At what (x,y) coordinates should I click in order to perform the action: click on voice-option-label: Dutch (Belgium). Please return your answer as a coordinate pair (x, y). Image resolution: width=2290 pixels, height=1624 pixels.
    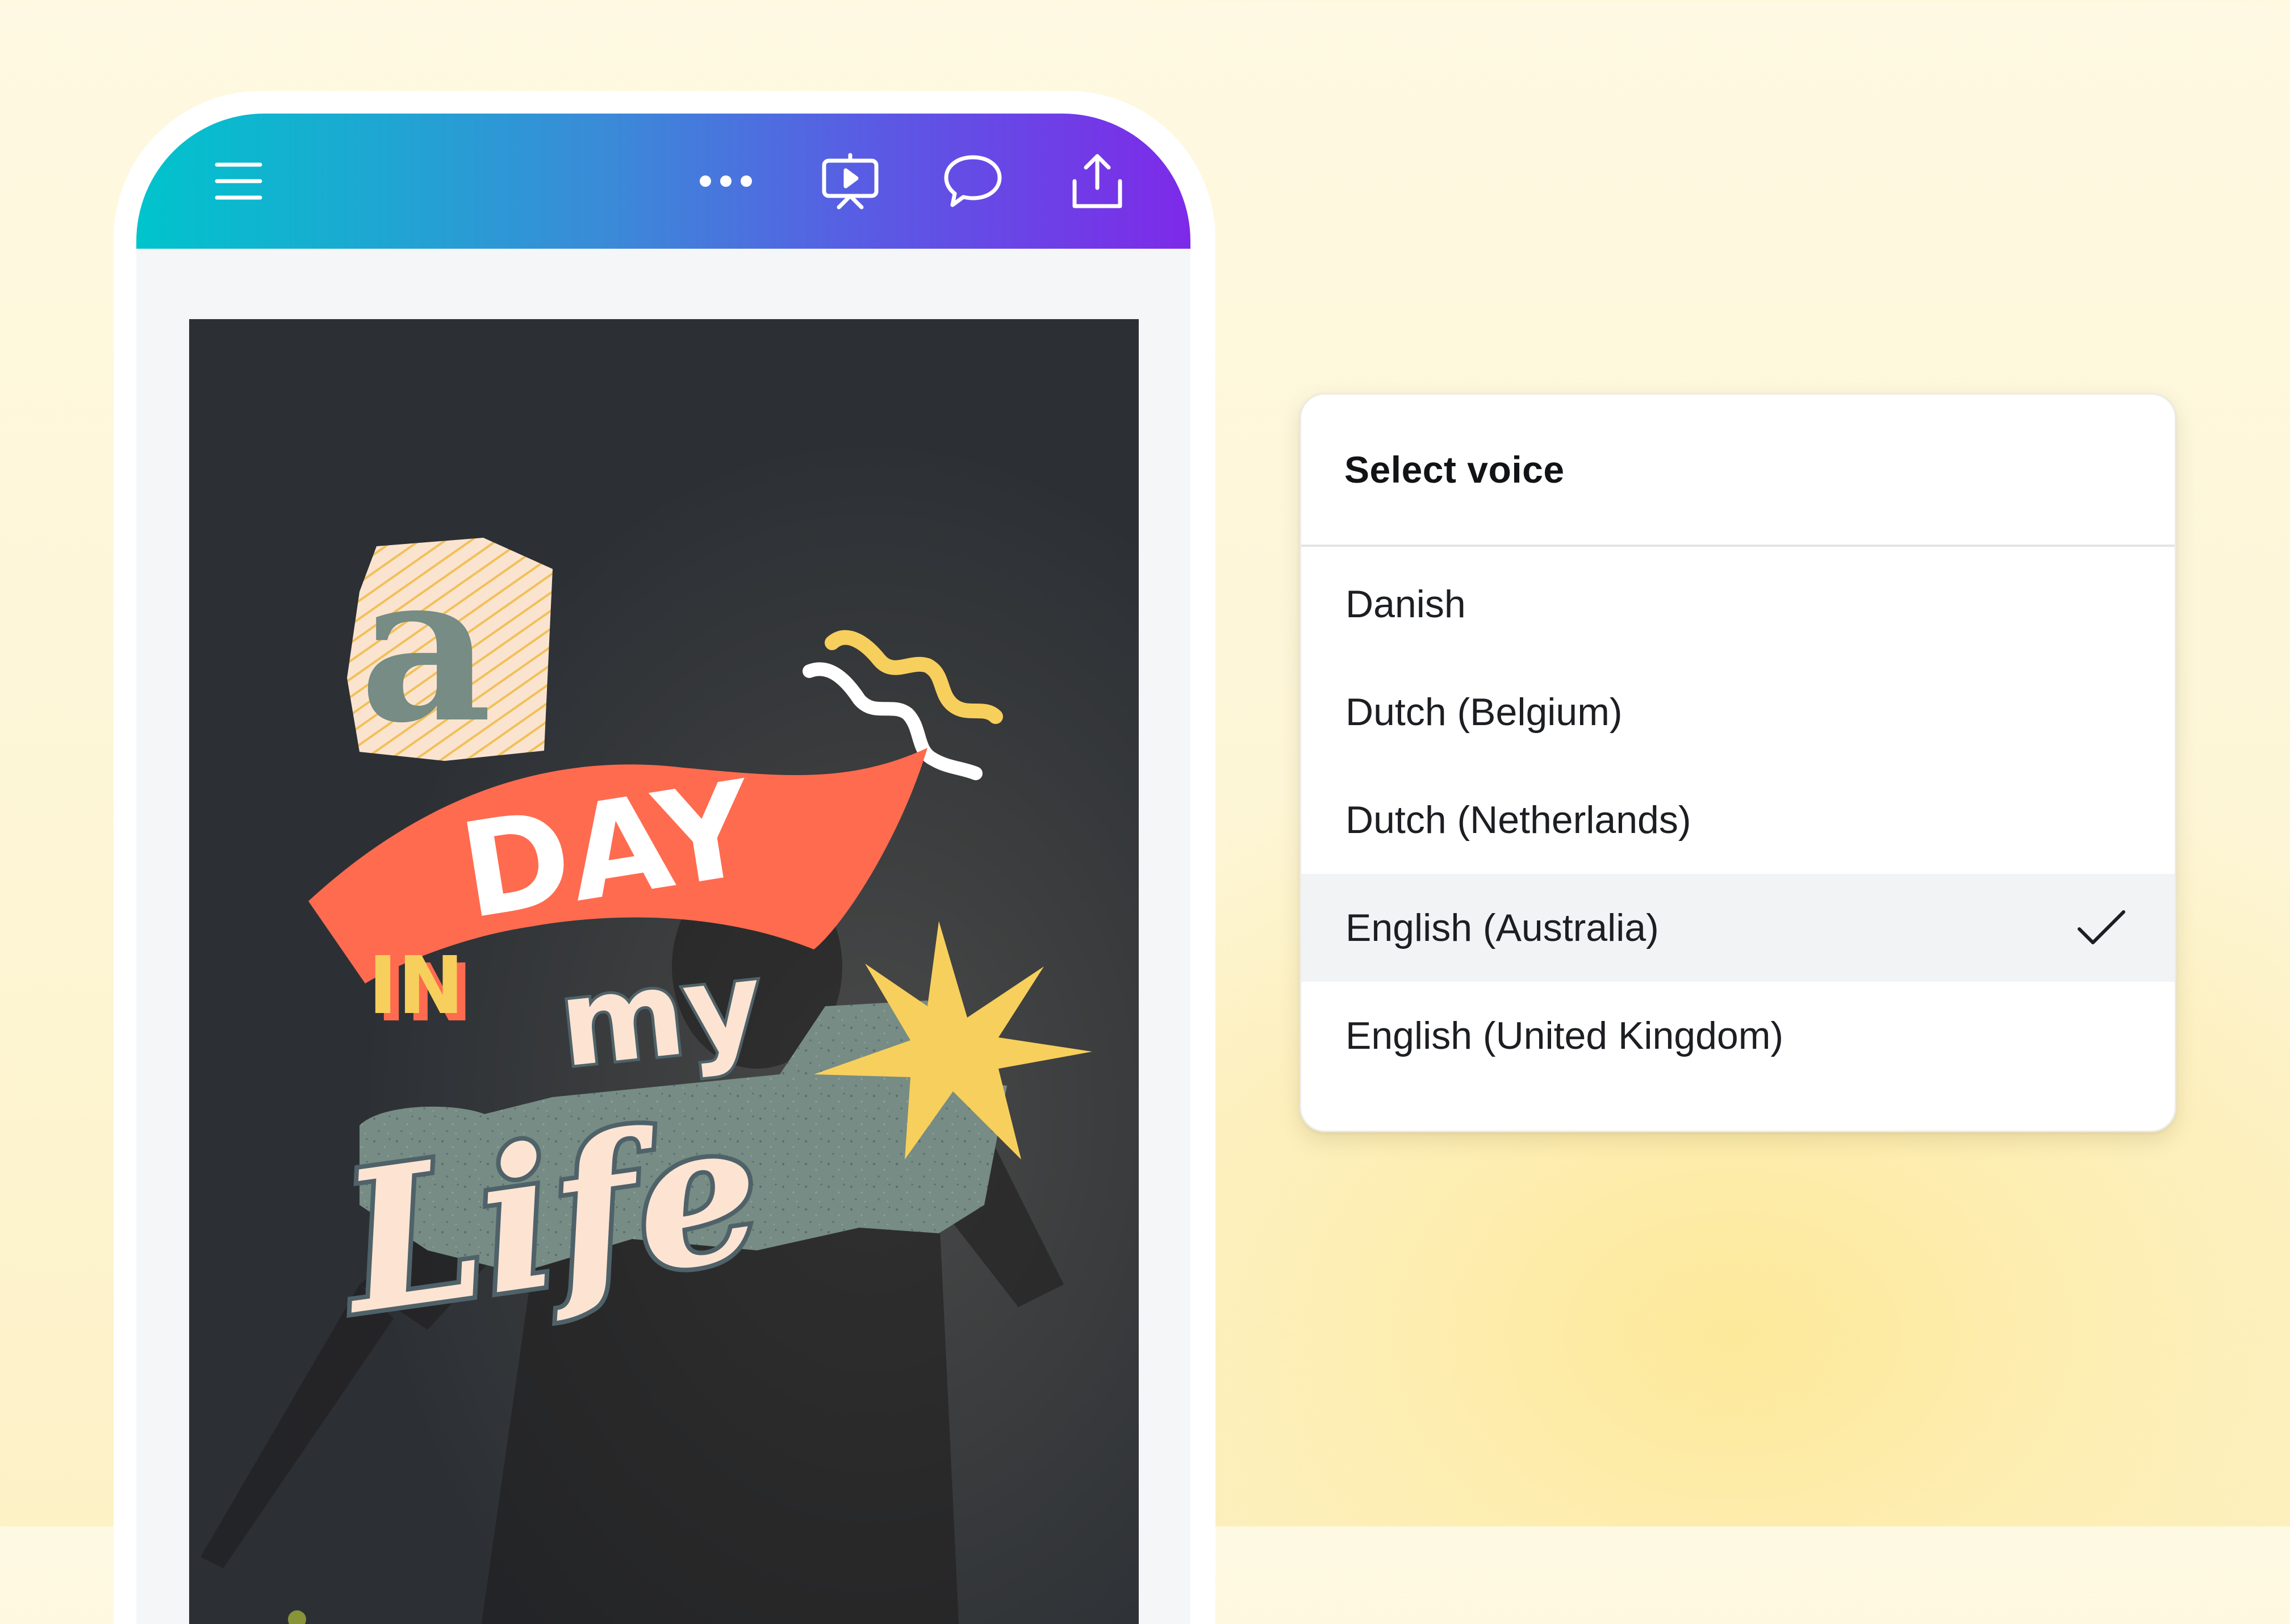
    Looking at the image, I should click on (1484, 712).